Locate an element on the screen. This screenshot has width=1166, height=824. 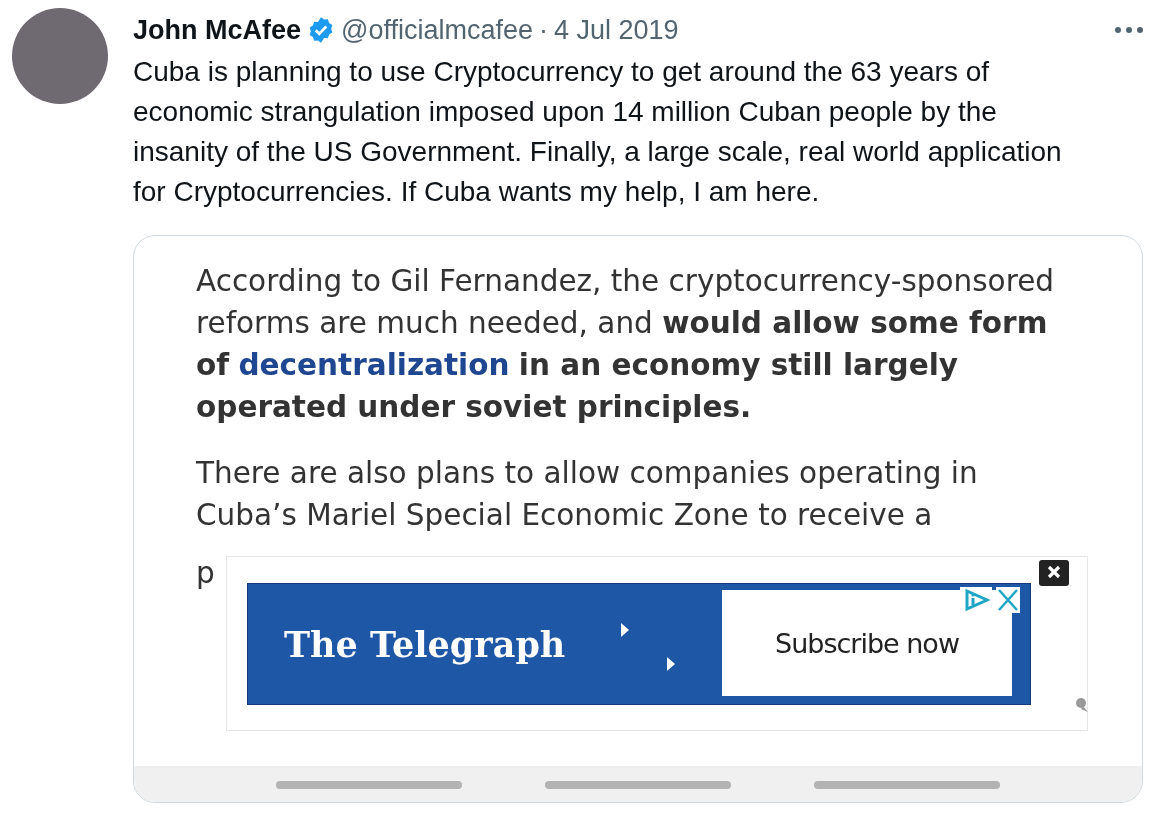
article-paragraph: According to Gil Fernandez, the cryptocurrency-sponsored reforms are much needed, and would allow some form of decentralization in an economy still largely operated under soviet principles. is located at coordinates (625, 344).